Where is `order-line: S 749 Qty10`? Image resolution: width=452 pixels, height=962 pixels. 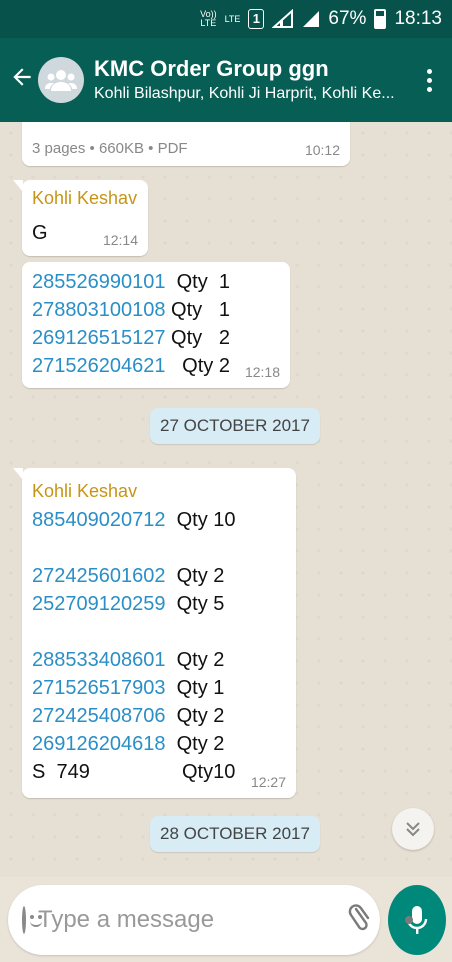
order-line: S 749 Qty10 is located at coordinates (159, 772).